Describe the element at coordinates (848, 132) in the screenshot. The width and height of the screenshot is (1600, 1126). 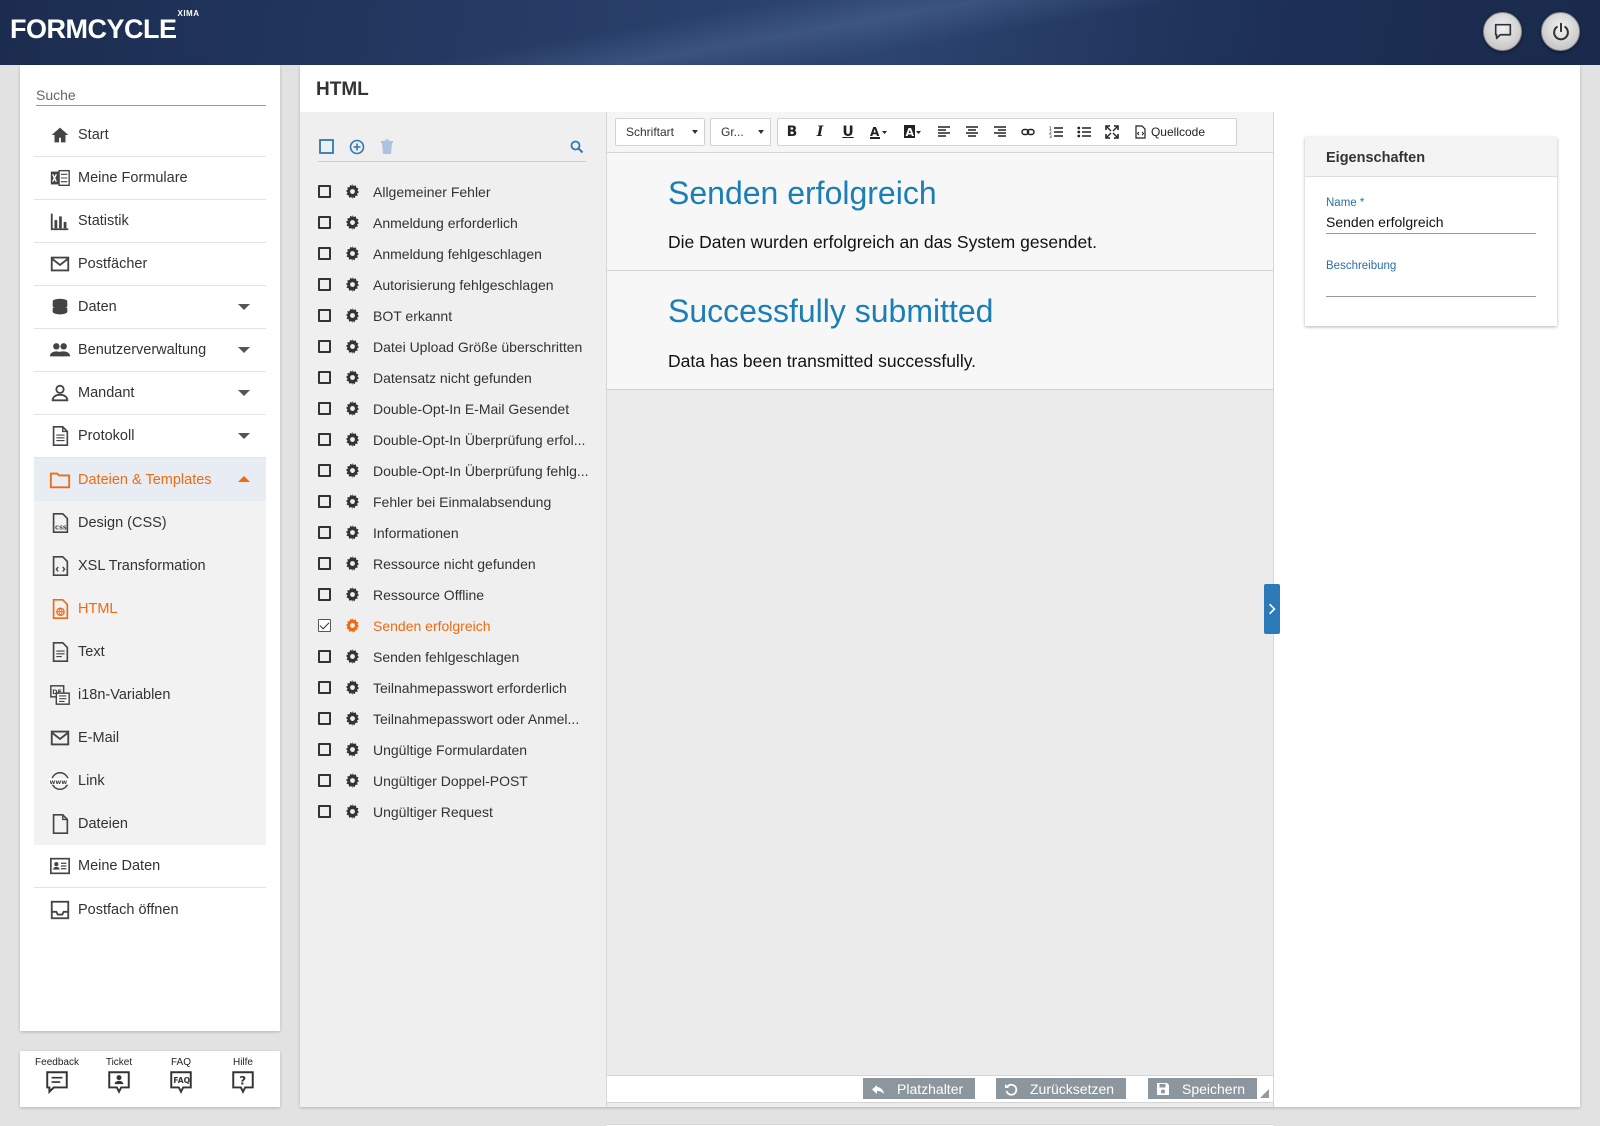
I see `underline-button: U` at that location.